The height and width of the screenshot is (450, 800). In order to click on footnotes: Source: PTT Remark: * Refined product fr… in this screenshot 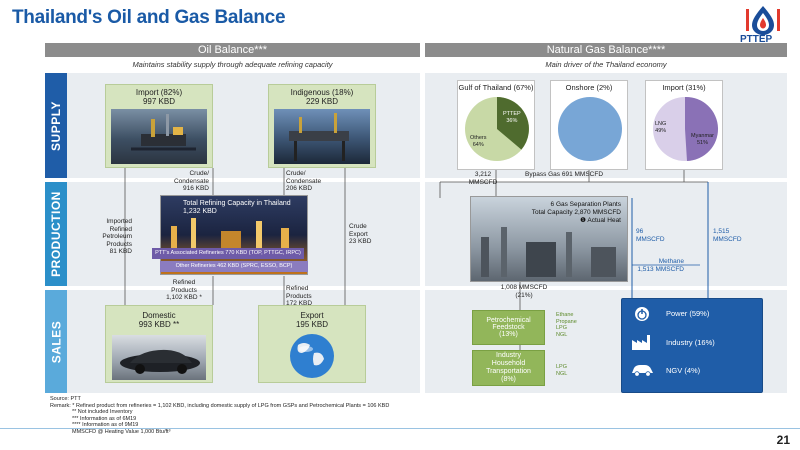, I will do `click(219, 415)`.